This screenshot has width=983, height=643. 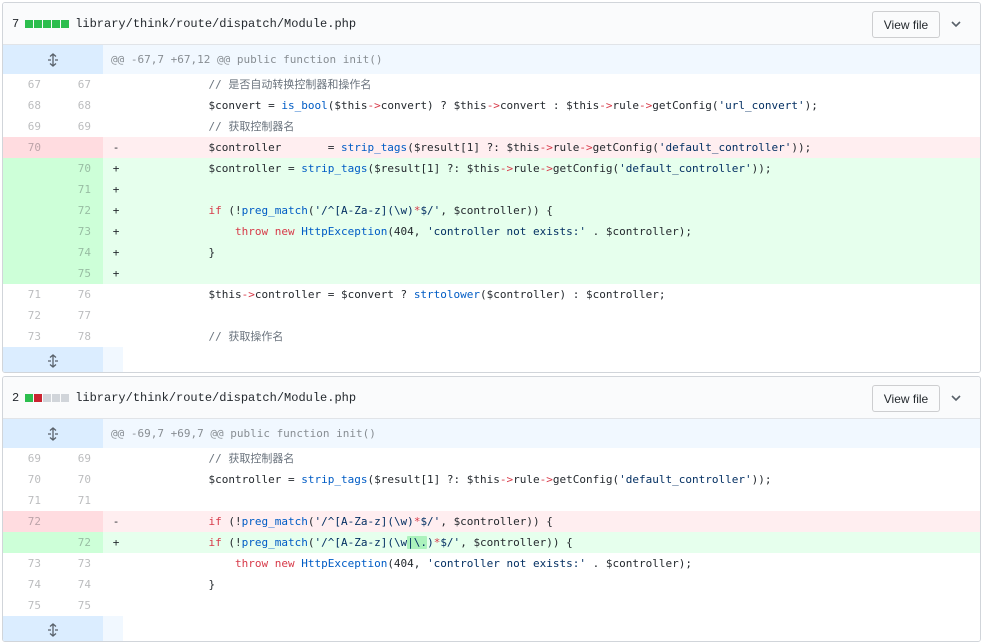 What do you see at coordinates (78, 336) in the screenshot?
I see `new-line-number: 78` at bounding box center [78, 336].